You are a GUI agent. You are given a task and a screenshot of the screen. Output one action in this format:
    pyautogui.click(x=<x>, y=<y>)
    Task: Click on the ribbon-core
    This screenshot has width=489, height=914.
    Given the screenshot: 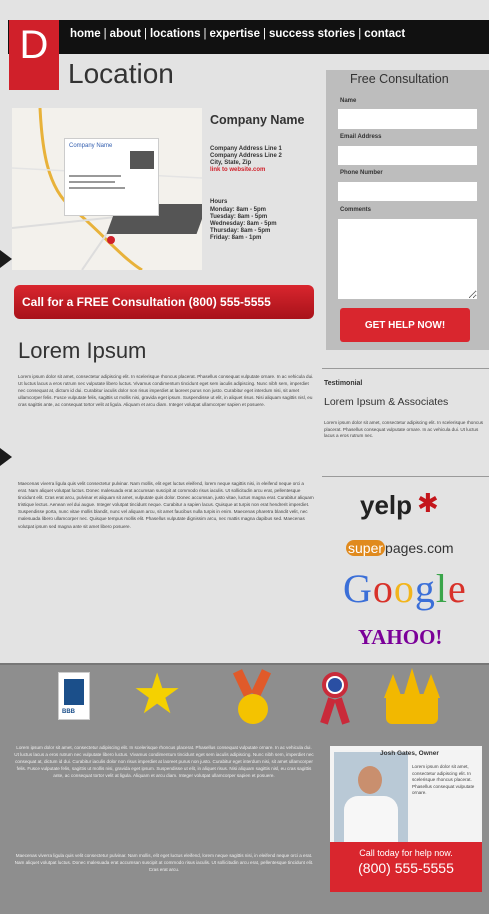 What is the action you would take?
    pyautogui.click(x=335, y=685)
    